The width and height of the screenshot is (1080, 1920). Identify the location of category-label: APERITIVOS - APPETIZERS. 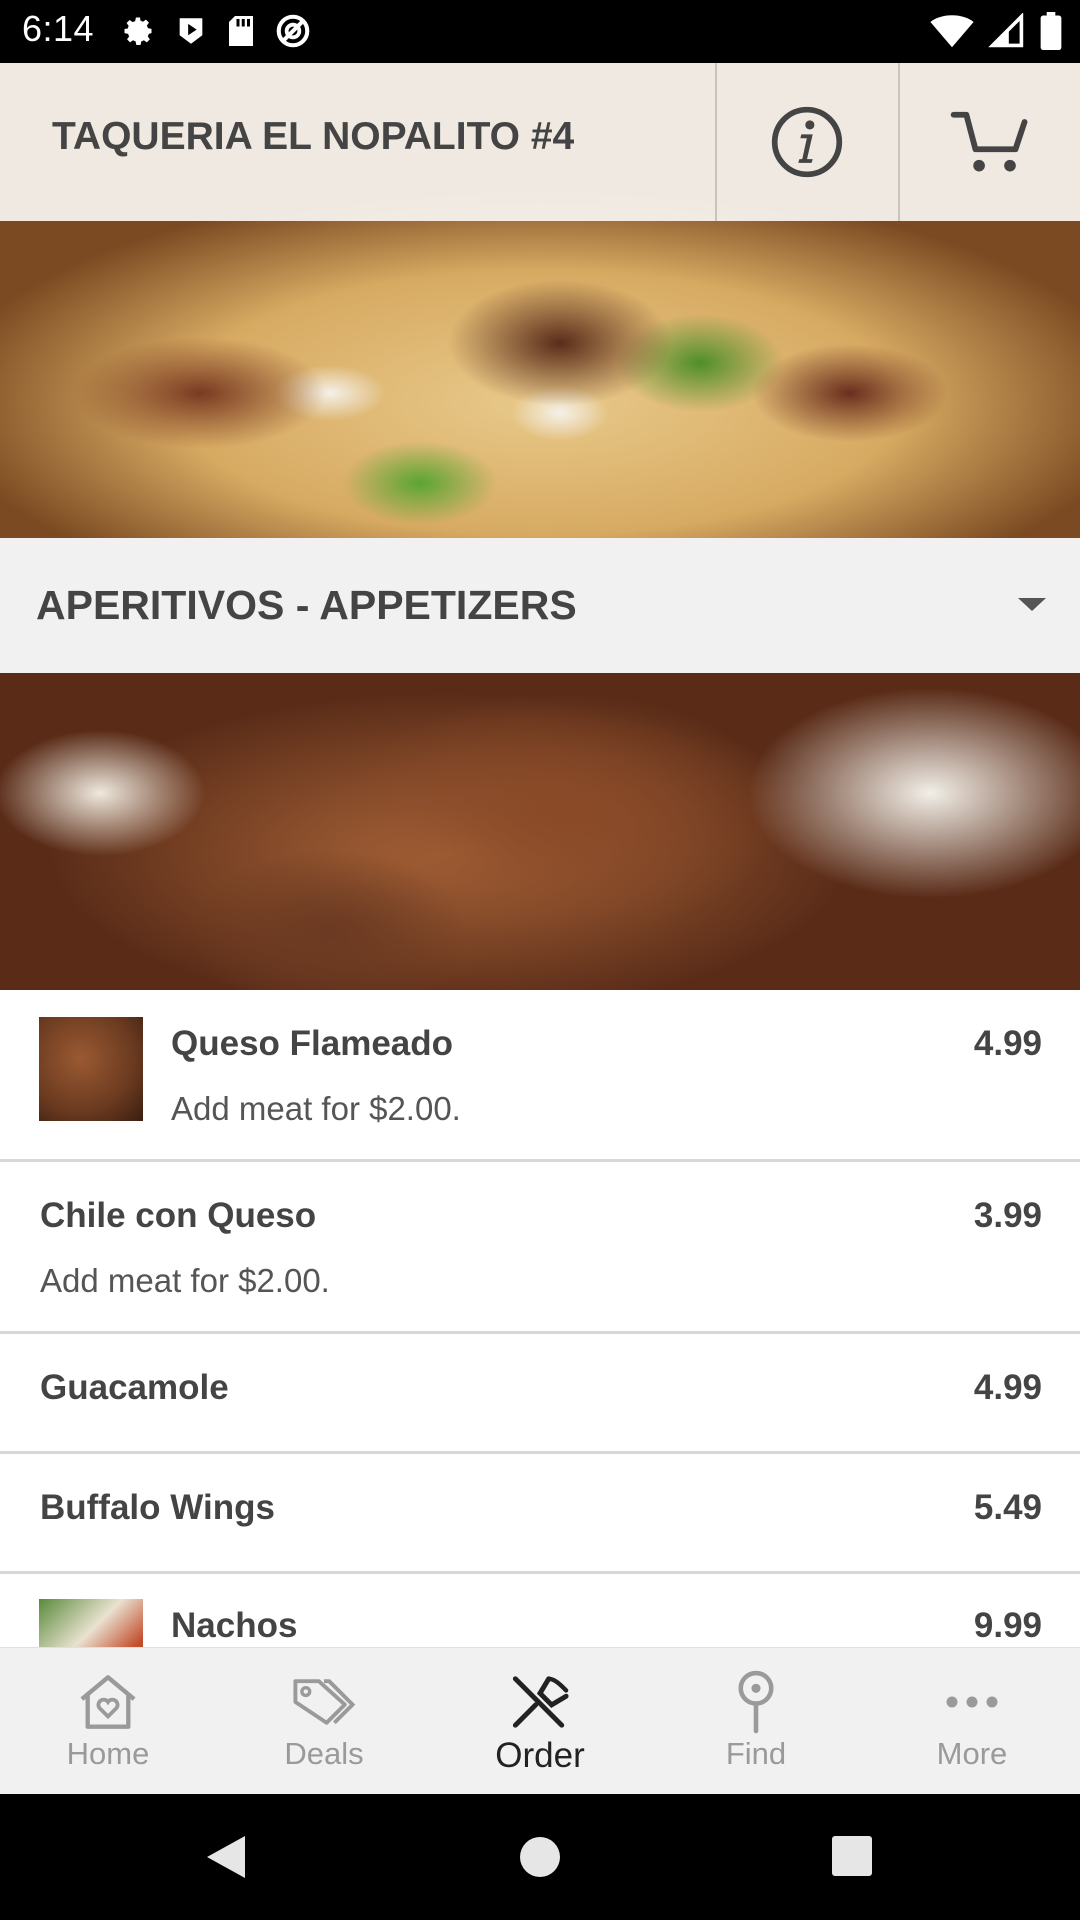
(306, 605).